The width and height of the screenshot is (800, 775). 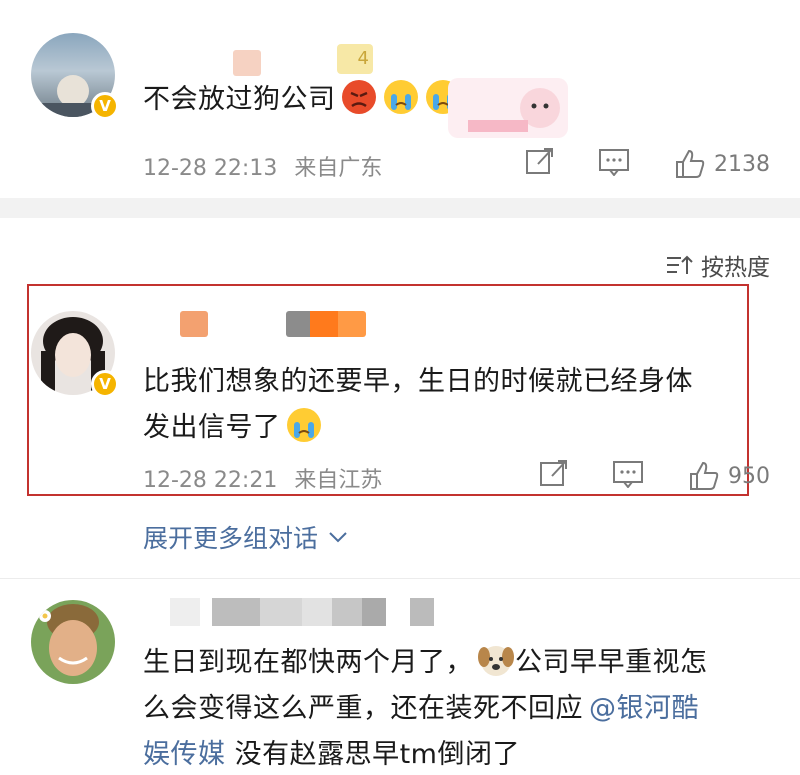 What do you see at coordinates (508, 108) in the screenshot?
I see `sticker-image` at bounding box center [508, 108].